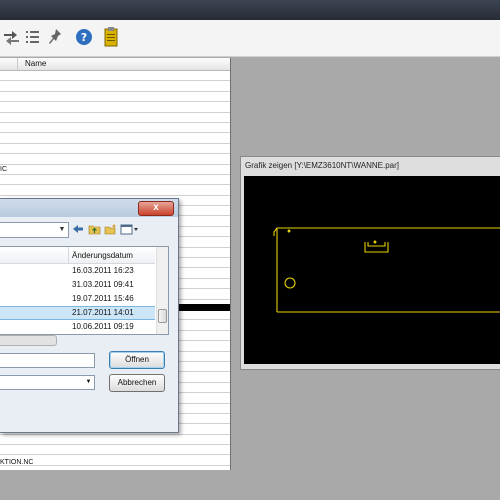 Image resolution: width=500 pixels, height=500 pixels. Describe the element at coordinates (35, 63) in the screenshot. I see `column-header-name: Name` at that location.